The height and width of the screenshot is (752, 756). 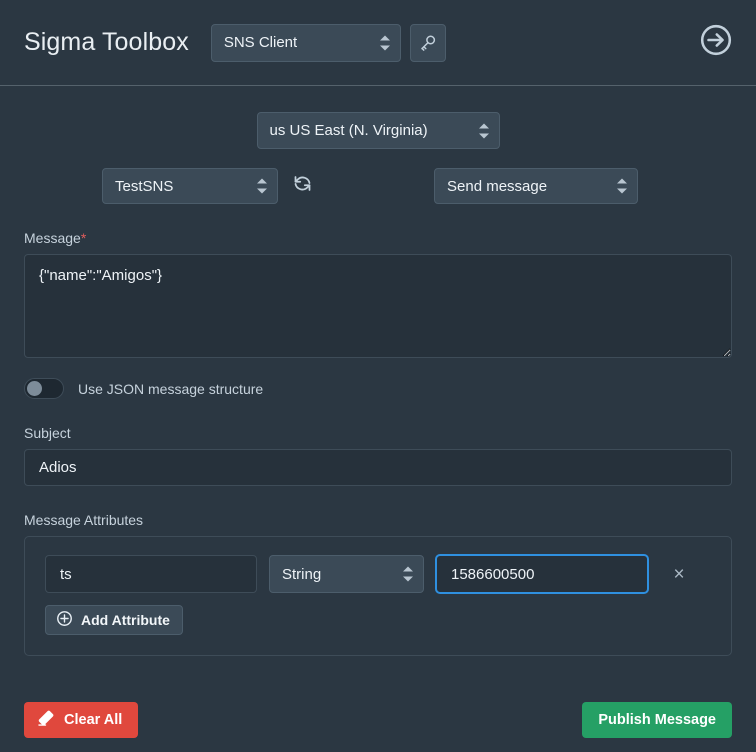 I want to click on action-select: Send message, so click(x=536, y=186).